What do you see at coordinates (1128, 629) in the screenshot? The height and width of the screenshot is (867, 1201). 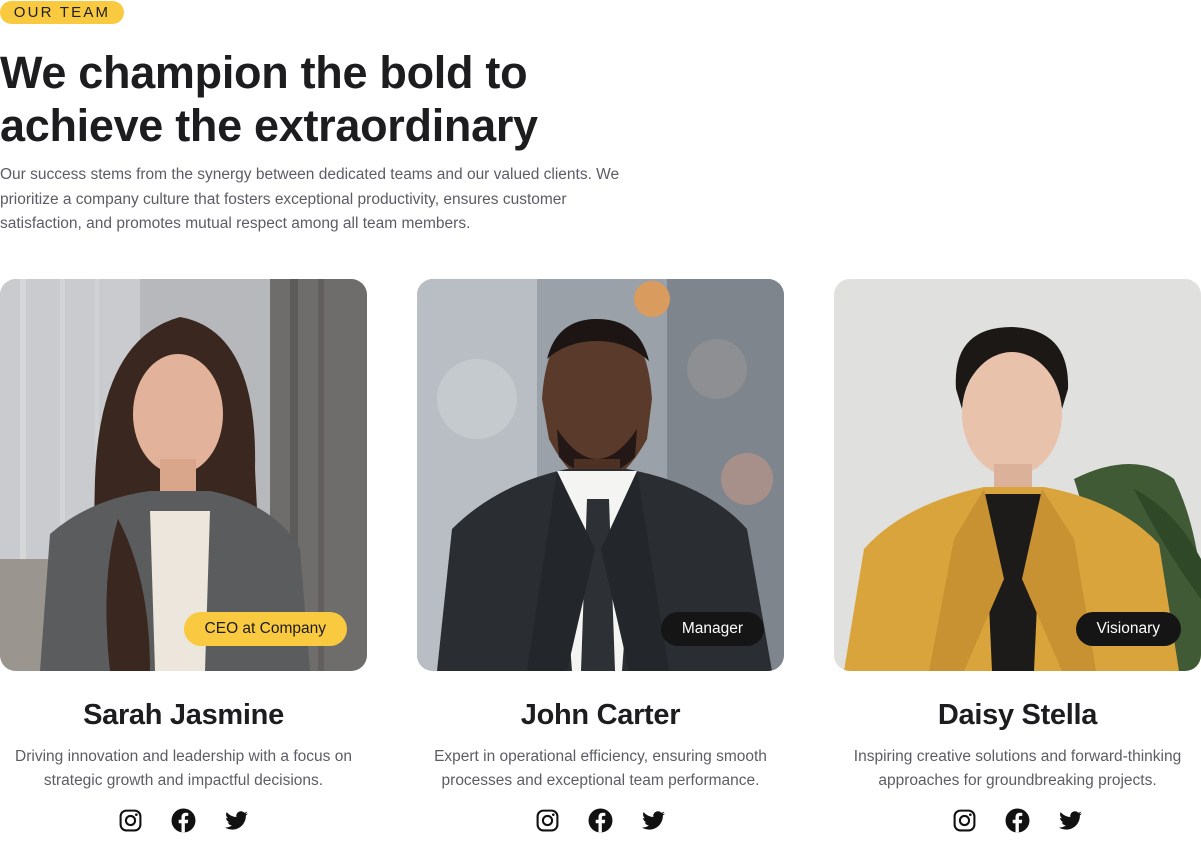 I see `role-badge: Visionary` at bounding box center [1128, 629].